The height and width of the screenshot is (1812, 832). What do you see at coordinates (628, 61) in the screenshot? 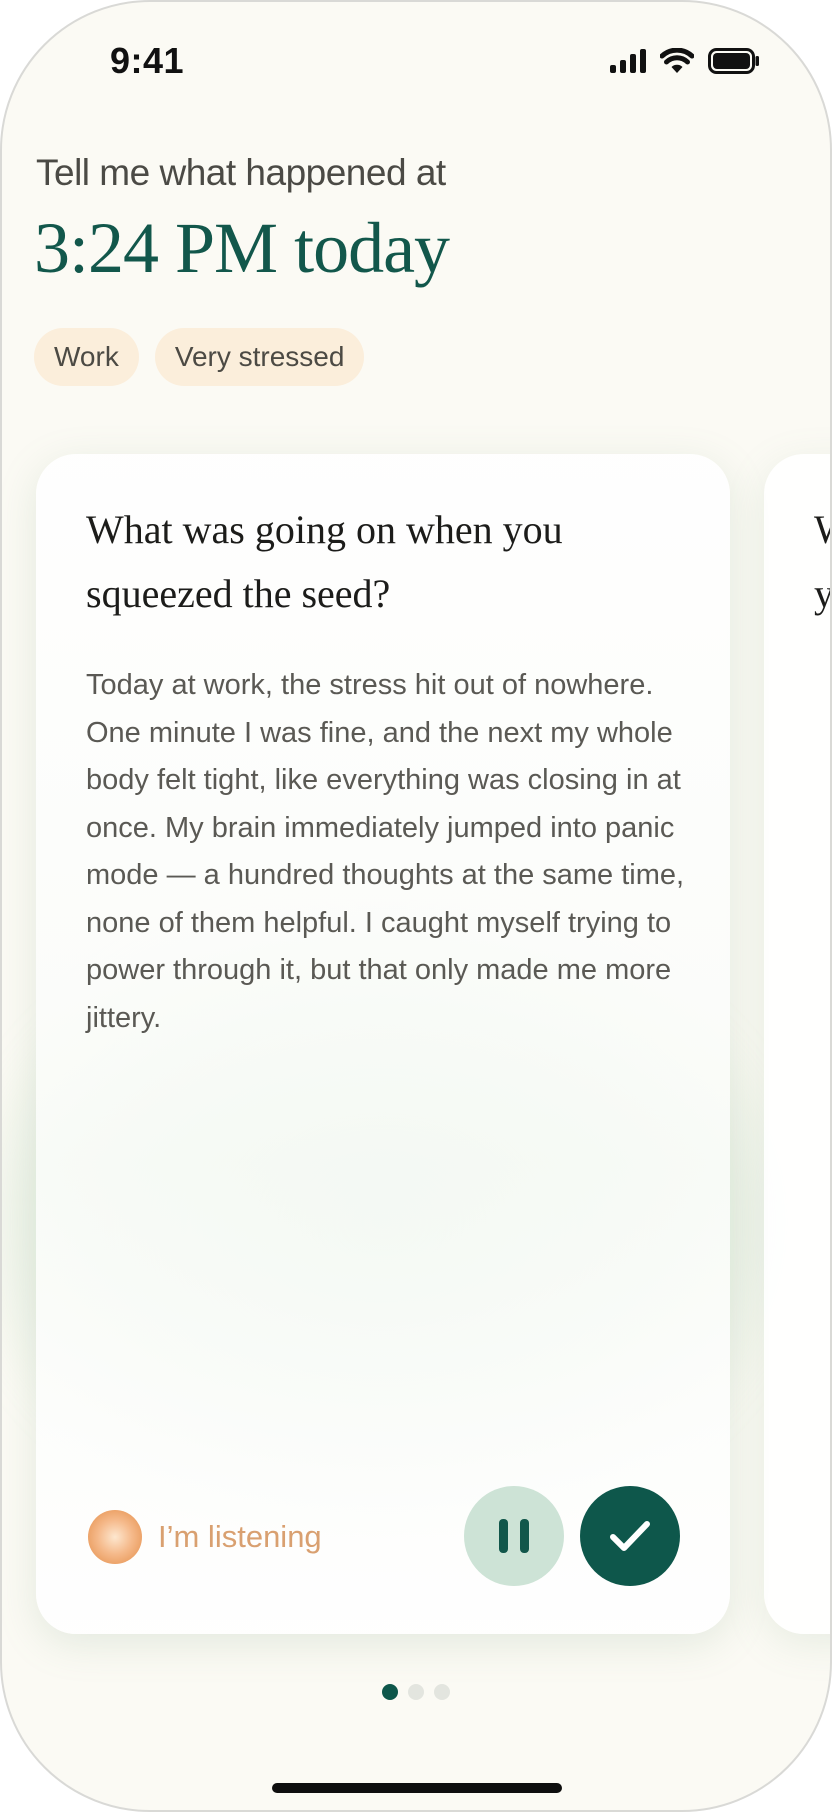
I see `cellular-signal-icon` at bounding box center [628, 61].